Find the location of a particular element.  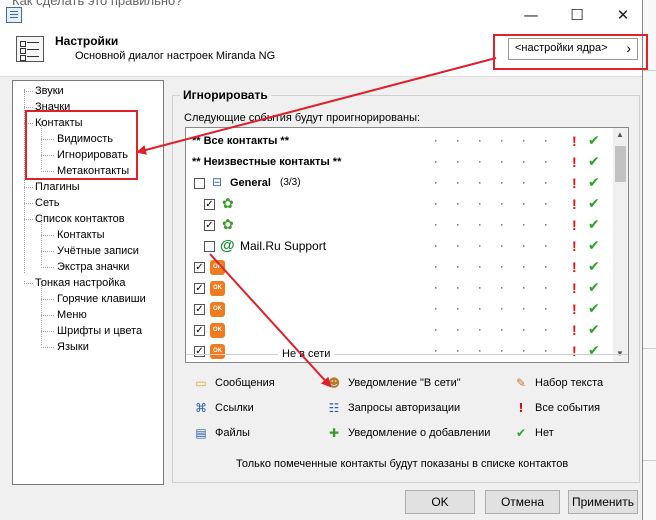

arrow-profile-to-ignore is located at coordinates (316, 106).